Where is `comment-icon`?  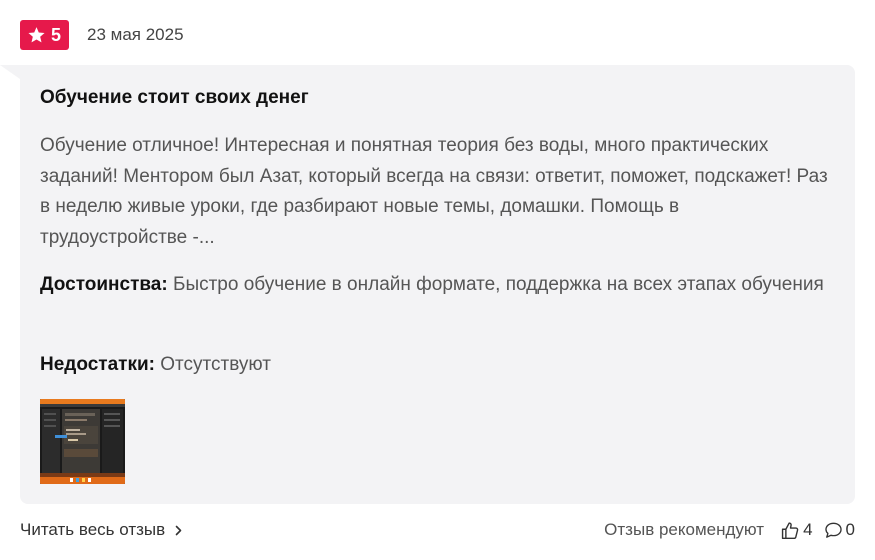
comment-icon is located at coordinates (833, 530).